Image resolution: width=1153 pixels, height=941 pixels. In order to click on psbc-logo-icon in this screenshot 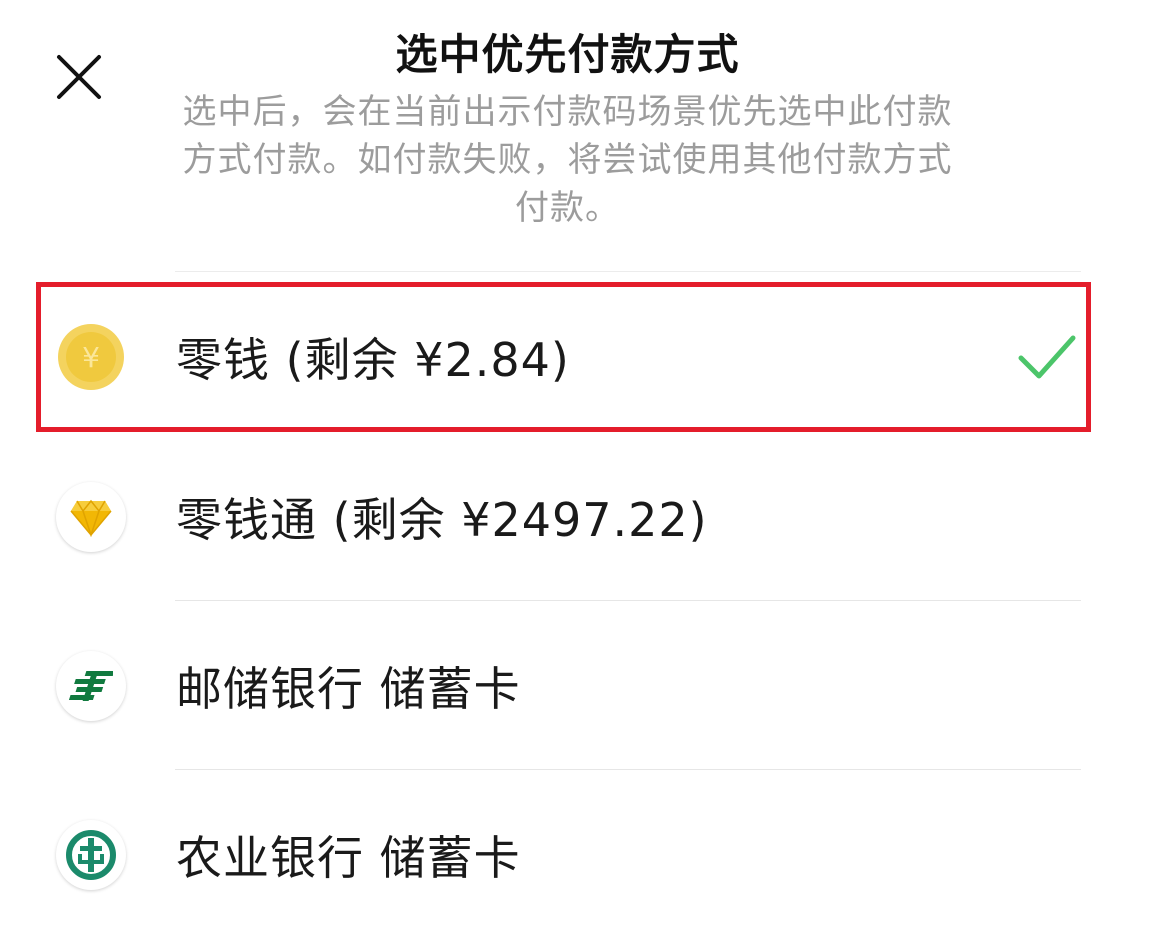, I will do `click(91, 685)`.